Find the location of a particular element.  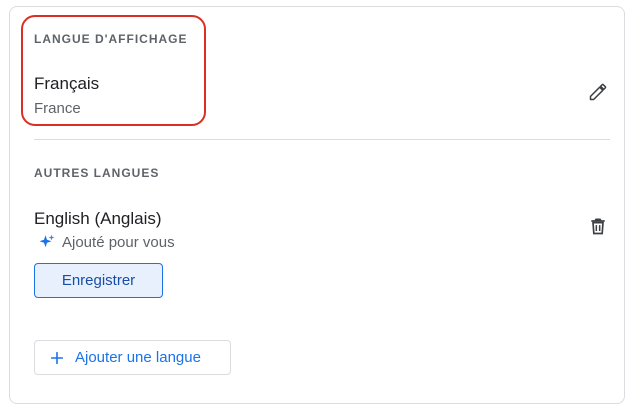

pencil-icon is located at coordinates (598, 92).